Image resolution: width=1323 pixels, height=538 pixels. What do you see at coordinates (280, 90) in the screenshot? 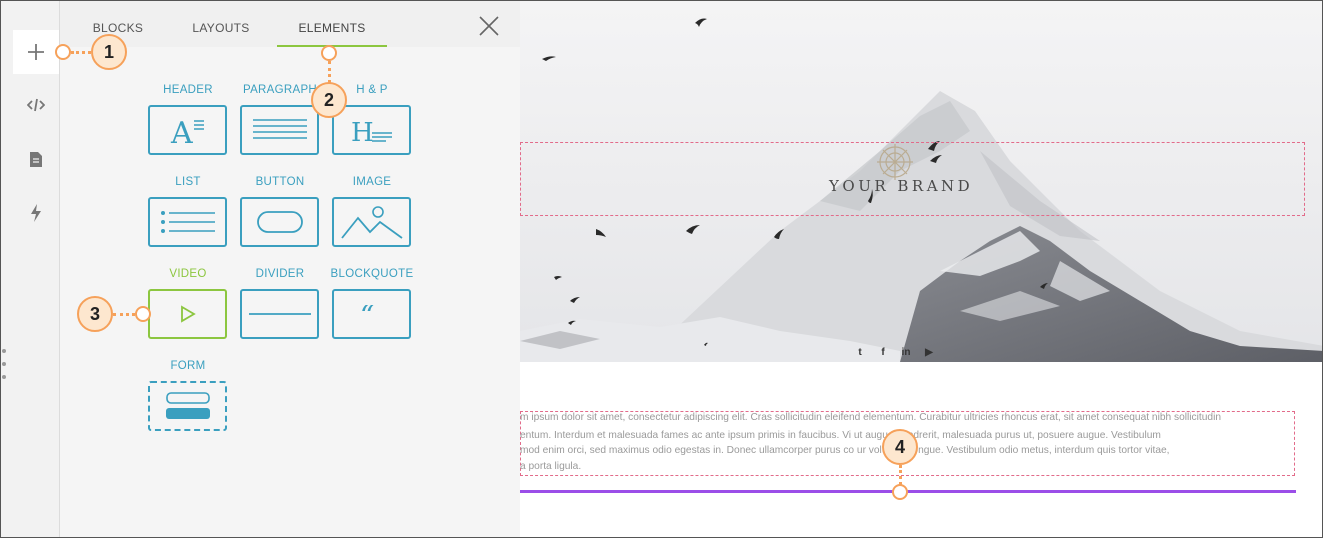
I see `element-label-paragraph: PARAGRAPH` at bounding box center [280, 90].